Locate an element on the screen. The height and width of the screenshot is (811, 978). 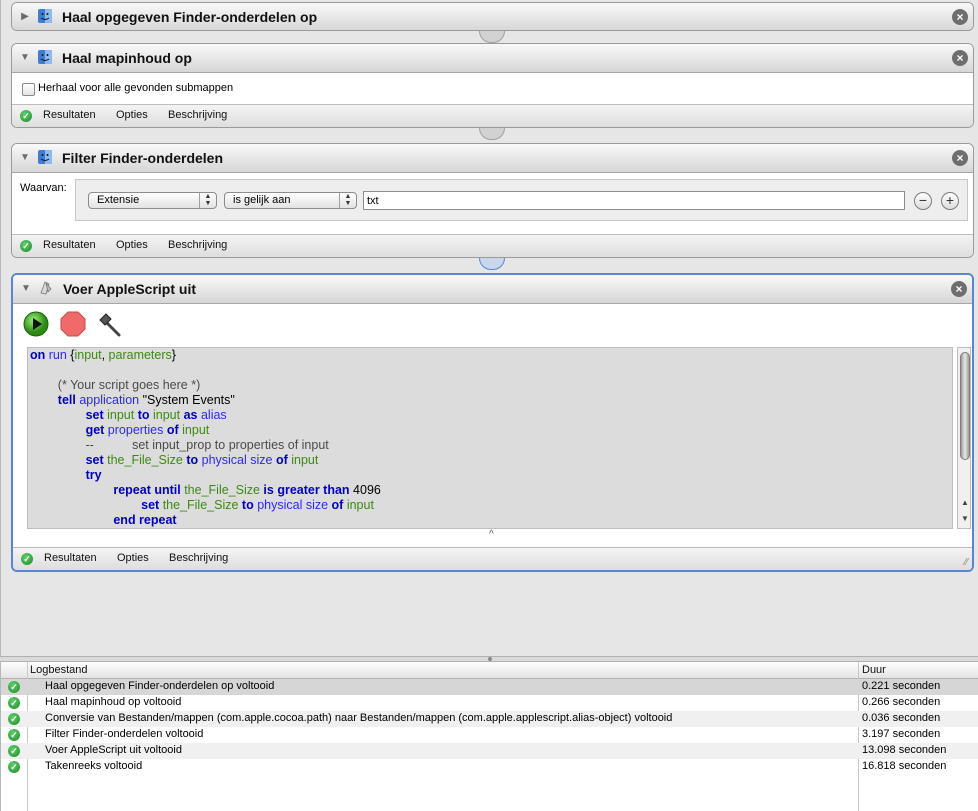
action-header: ▼ Haal mapinhoud op × is located at coordinates (492, 58).